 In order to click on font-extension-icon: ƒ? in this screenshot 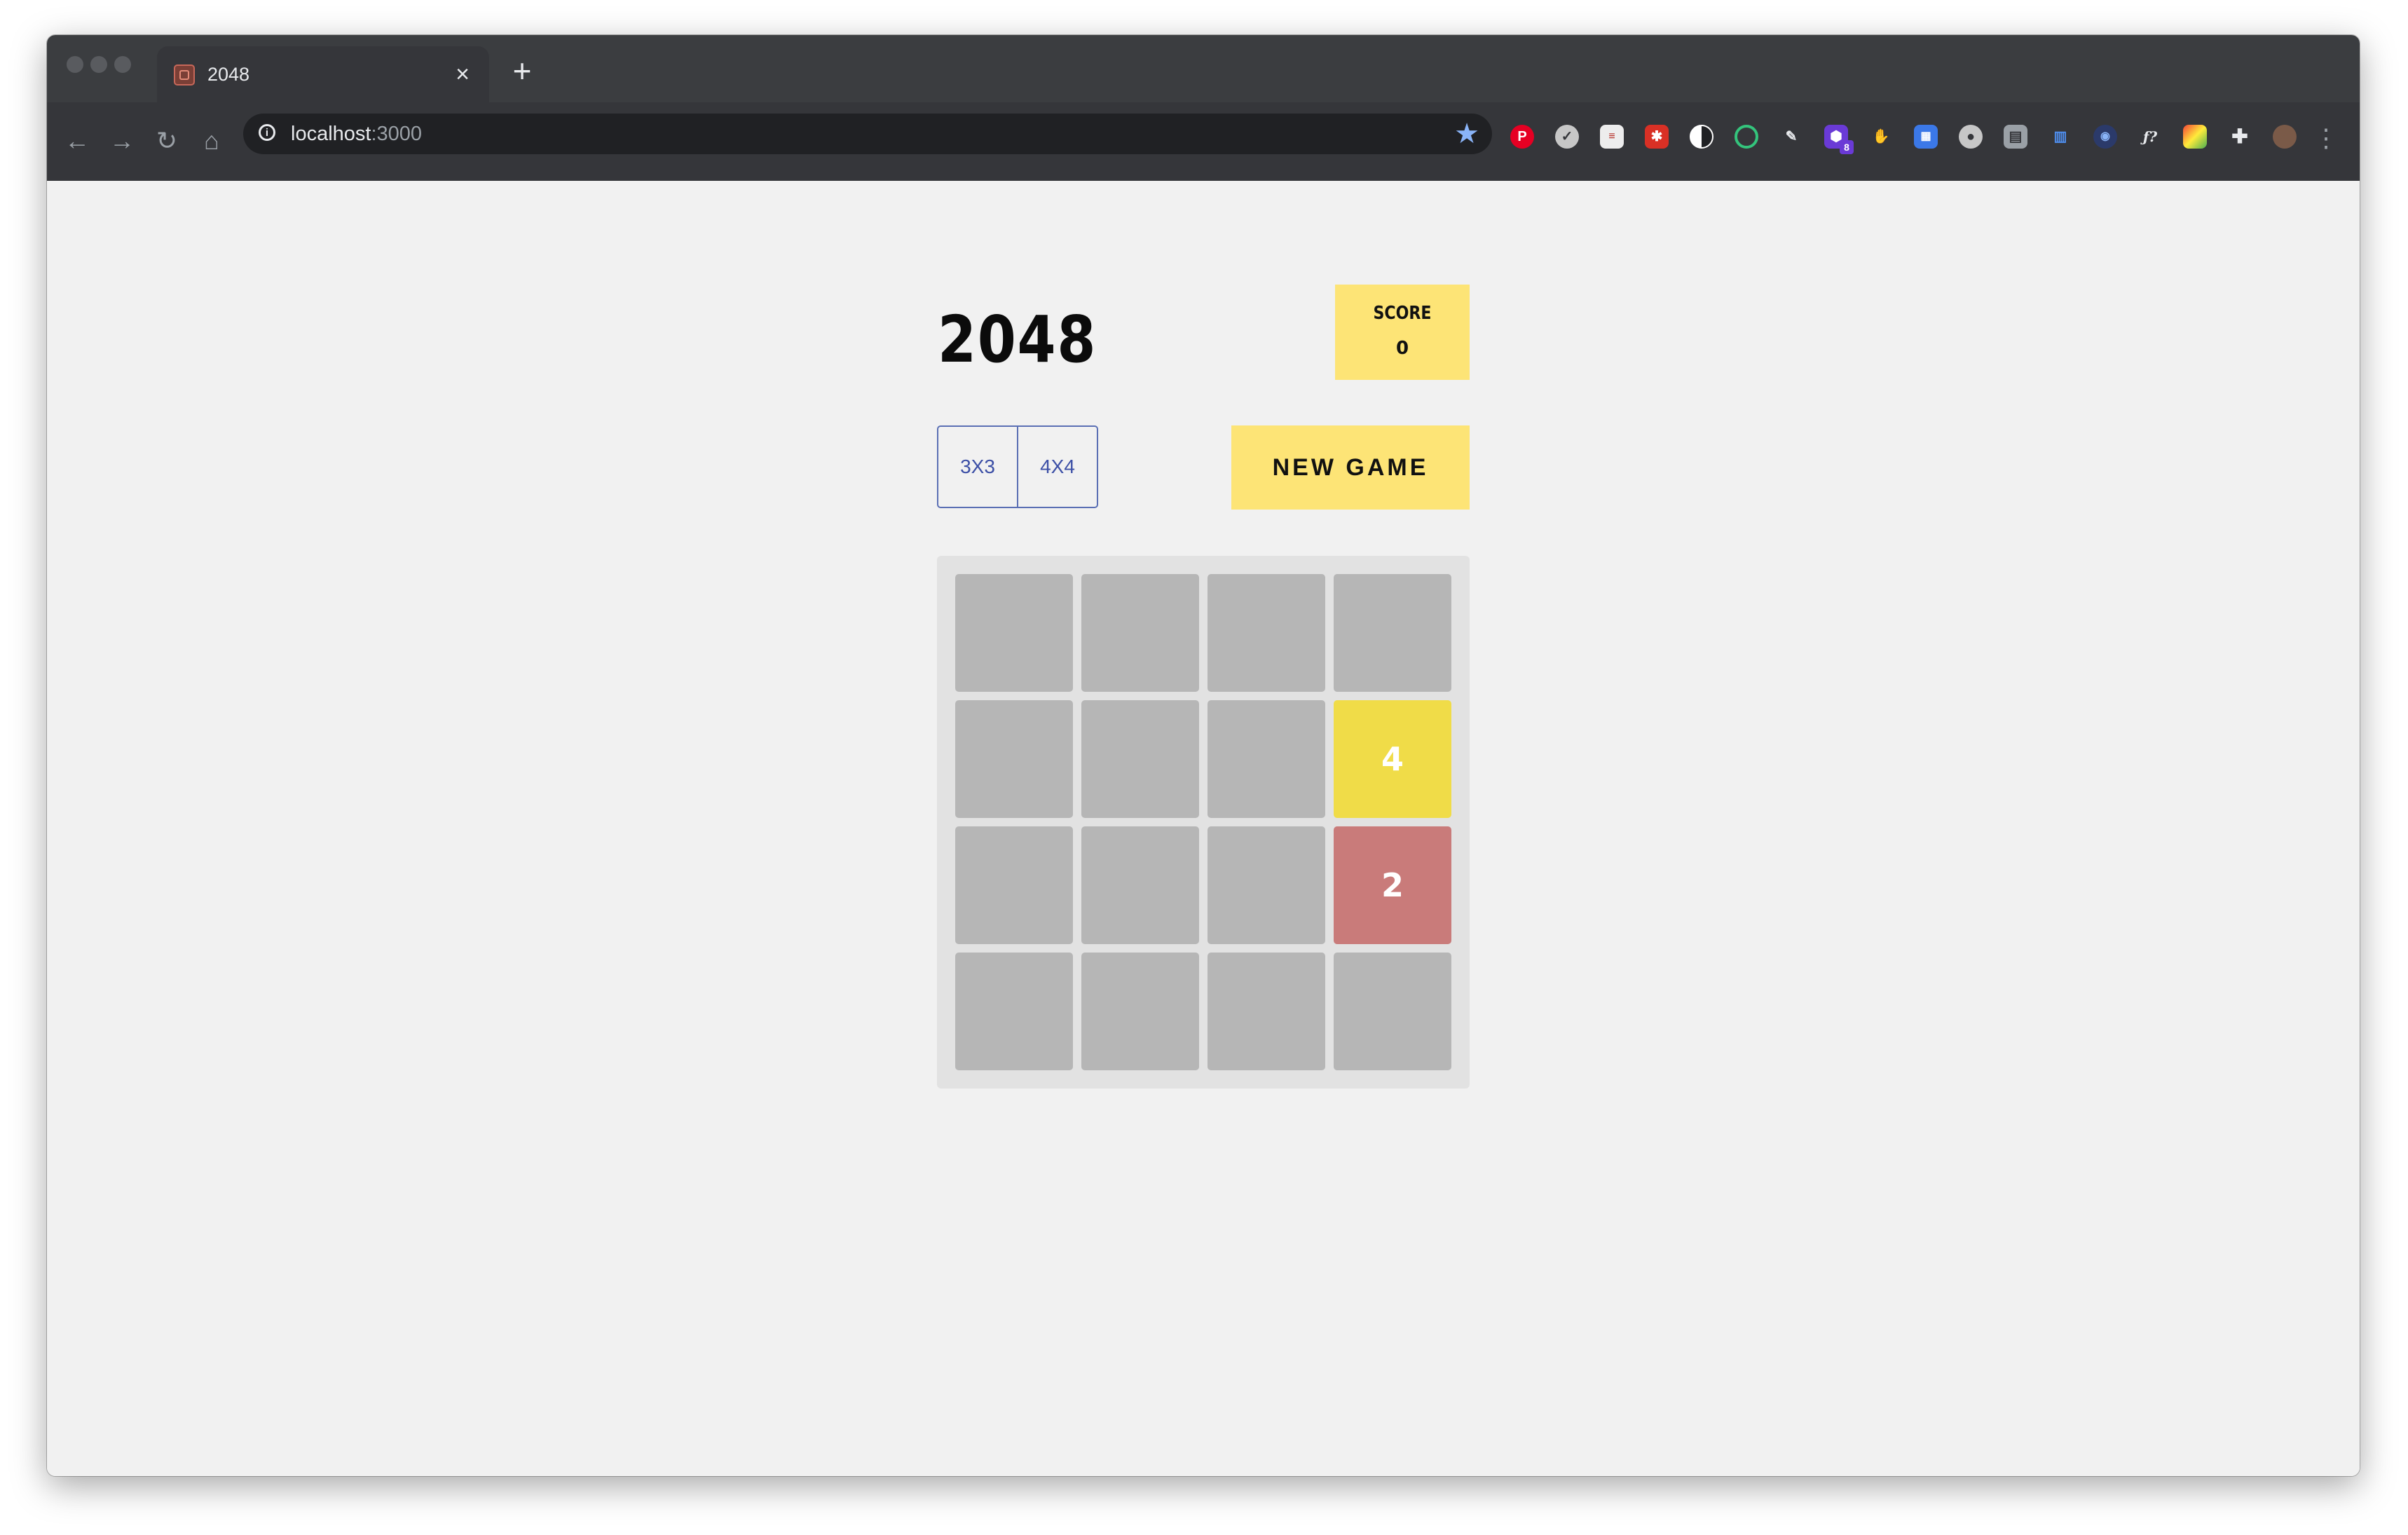, I will do `click(2150, 137)`.